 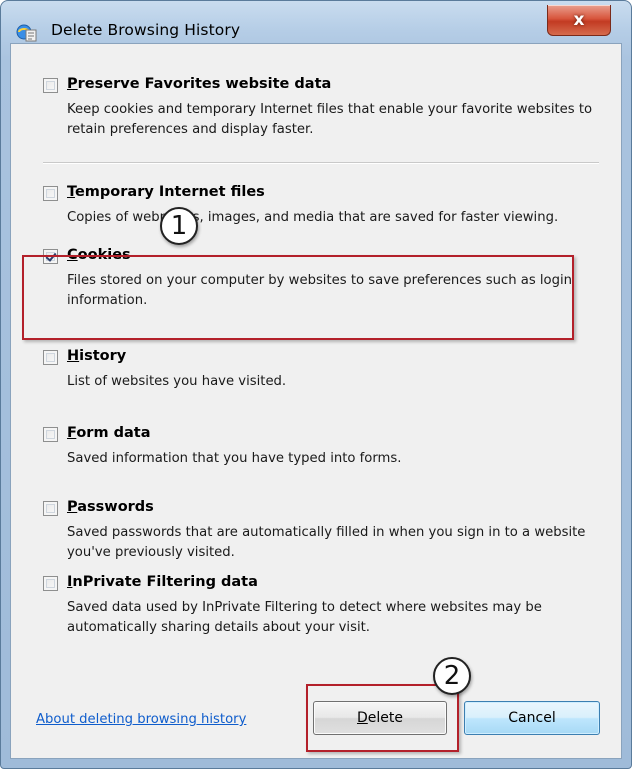 What do you see at coordinates (298, 297) in the screenshot?
I see `cookies-highlight-box` at bounding box center [298, 297].